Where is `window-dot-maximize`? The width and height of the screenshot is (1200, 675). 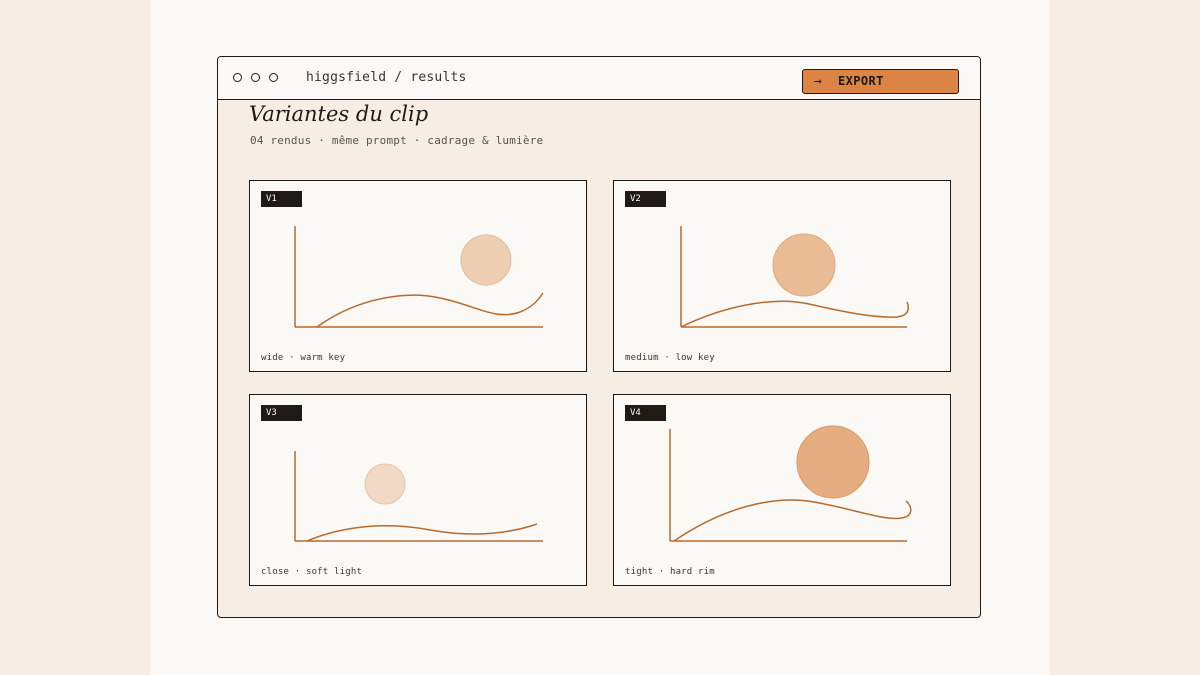 window-dot-maximize is located at coordinates (273, 77).